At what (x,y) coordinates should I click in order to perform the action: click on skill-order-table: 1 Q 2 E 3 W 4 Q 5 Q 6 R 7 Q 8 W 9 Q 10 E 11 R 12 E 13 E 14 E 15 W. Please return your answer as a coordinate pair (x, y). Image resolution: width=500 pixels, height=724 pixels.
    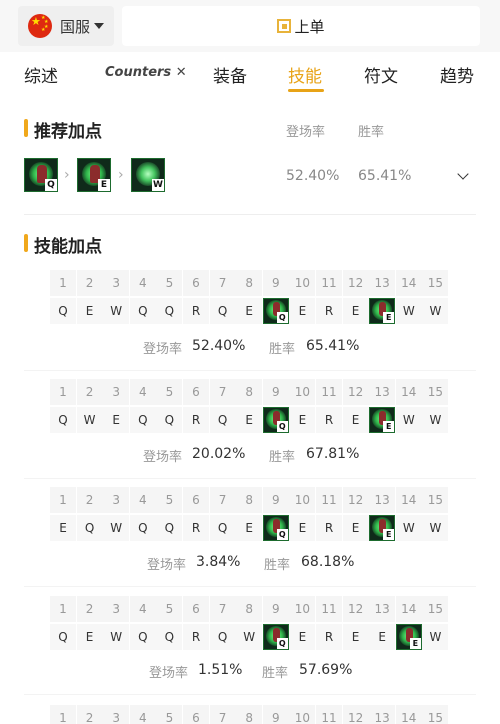
    Looking at the image, I should click on (250, 623).